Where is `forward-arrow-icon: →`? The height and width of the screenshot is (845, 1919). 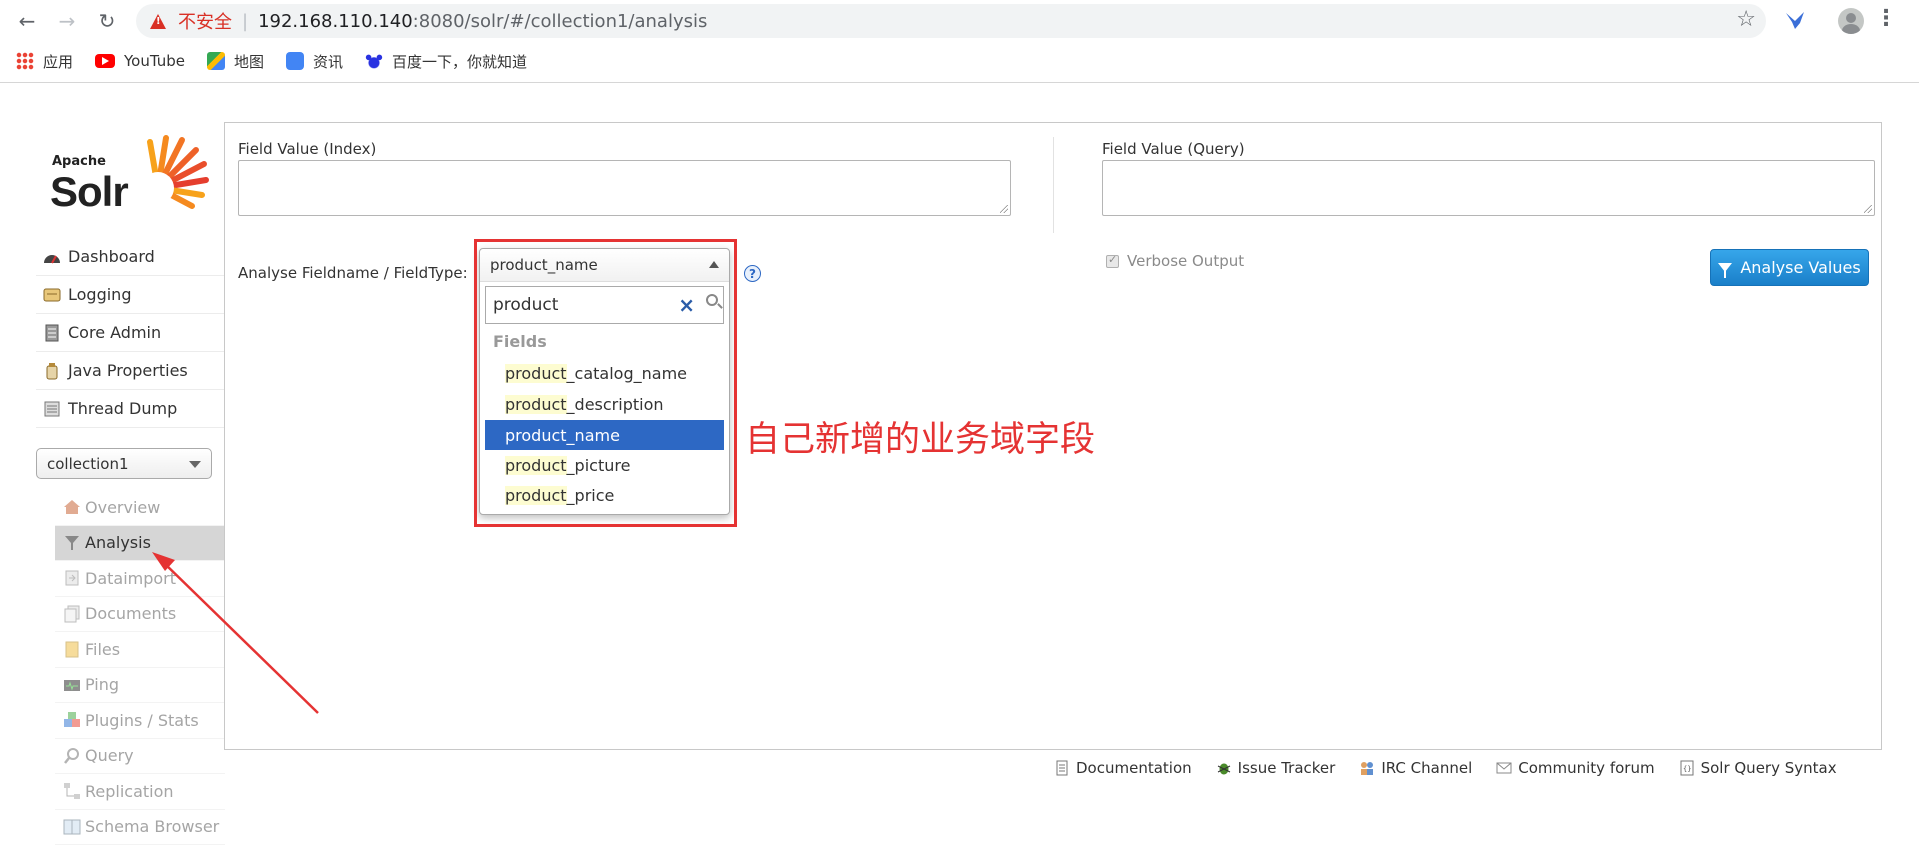 forward-arrow-icon: → is located at coordinates (67, 21).